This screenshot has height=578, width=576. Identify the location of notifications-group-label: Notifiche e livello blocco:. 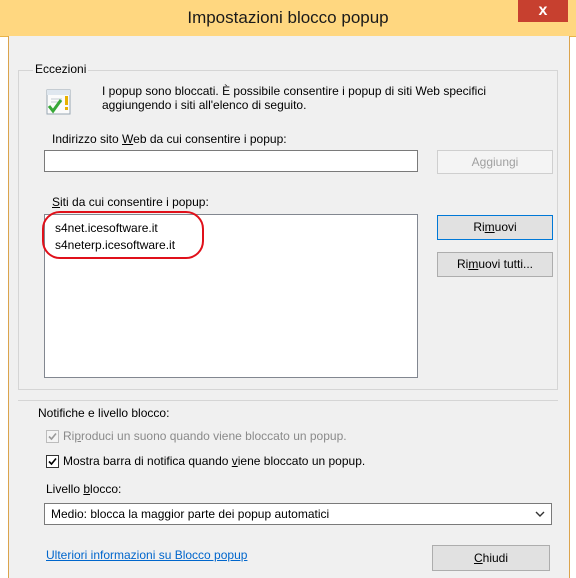
(104, 413).